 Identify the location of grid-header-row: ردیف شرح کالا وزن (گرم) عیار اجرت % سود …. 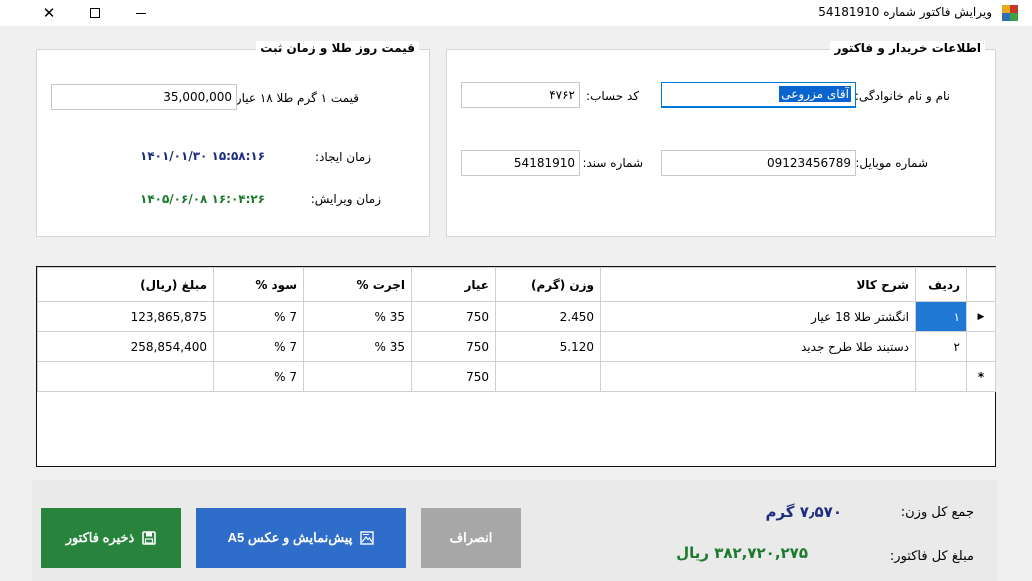
(516, 284).